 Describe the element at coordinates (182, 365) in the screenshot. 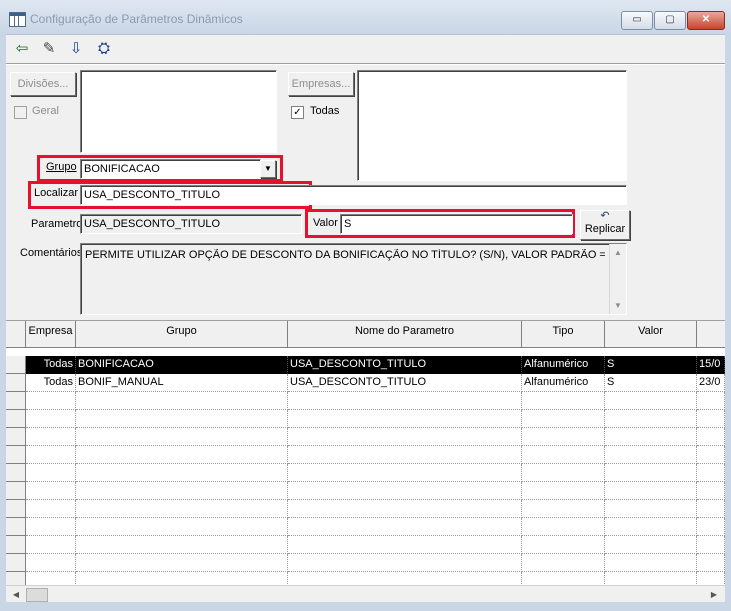

I see `cell-grupo: BONIFICACAO` at that location.